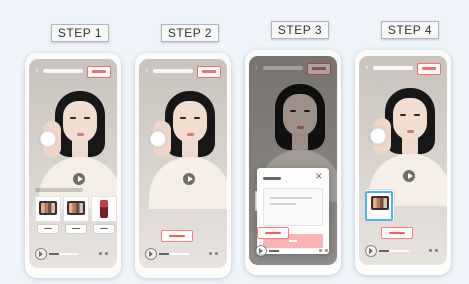  Describe the element at coordinates (293, 207) in the screenshot. I see `message-textarea` at that location.